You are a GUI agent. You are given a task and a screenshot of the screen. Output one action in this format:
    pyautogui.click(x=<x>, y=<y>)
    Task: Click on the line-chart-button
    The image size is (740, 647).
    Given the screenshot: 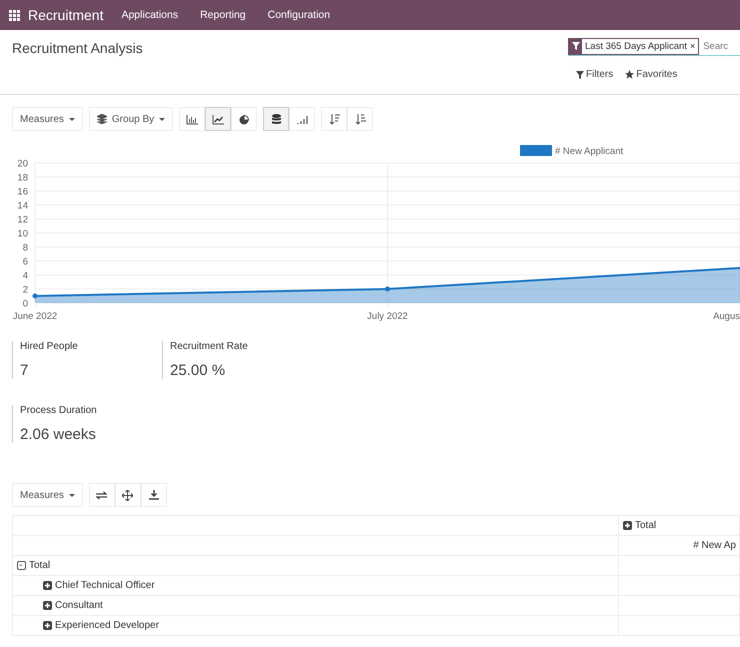 What is the action you would take?
    pyautogui.click(x=218, y=119)
    